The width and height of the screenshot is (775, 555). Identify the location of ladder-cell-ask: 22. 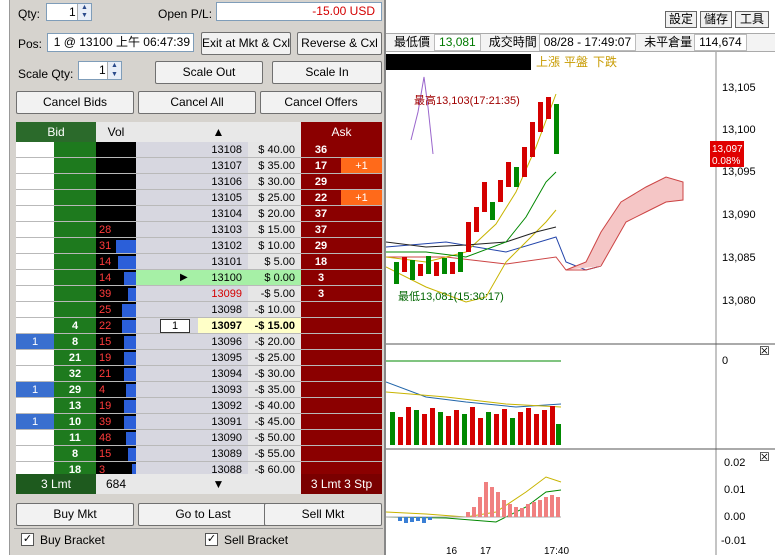
(321, 198).